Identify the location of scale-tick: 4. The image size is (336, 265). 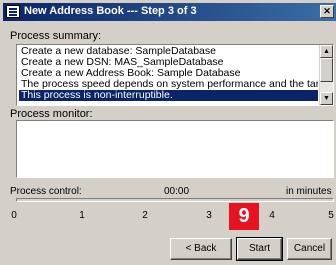
(272, 215).